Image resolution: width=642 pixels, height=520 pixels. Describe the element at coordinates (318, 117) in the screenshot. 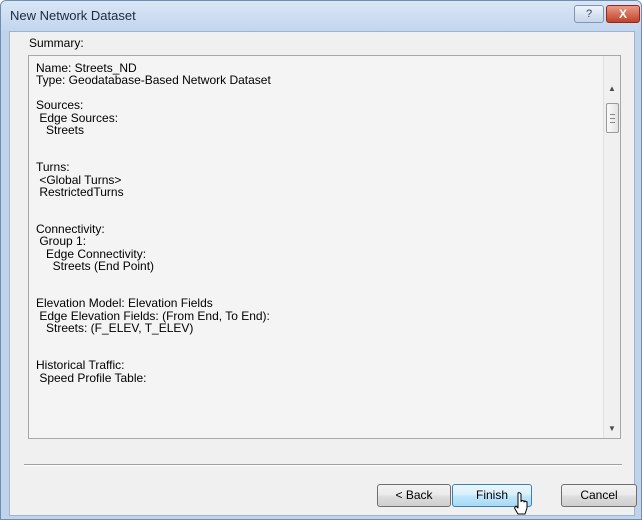

I see `summary-block-sources: Sources: Edge Sources: Streets` at that location.